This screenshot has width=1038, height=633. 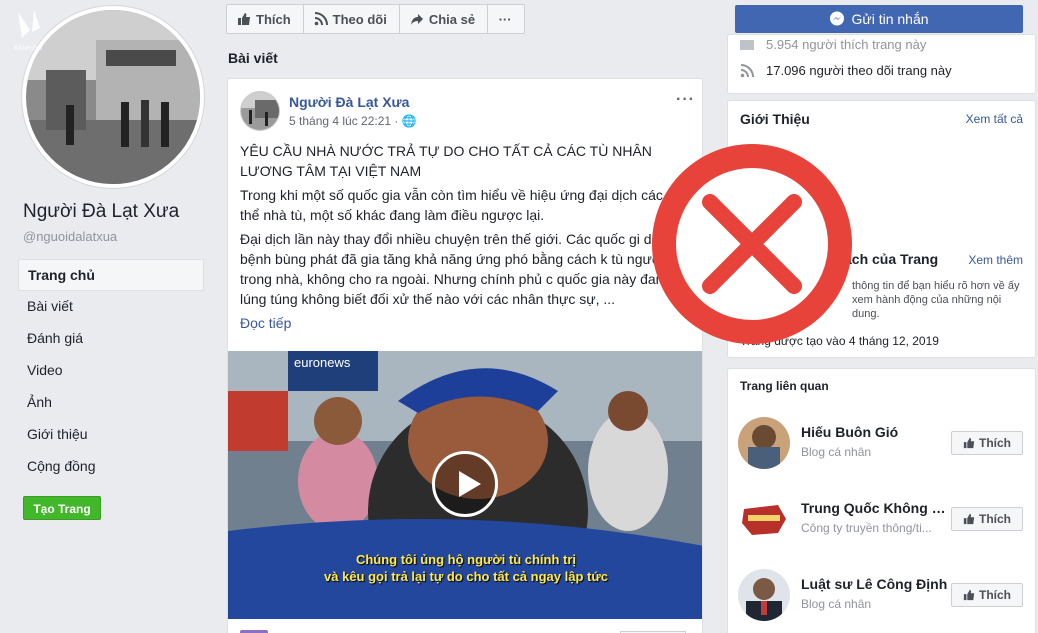 I want to click on messenger-icon, so click(x=837, y=18).